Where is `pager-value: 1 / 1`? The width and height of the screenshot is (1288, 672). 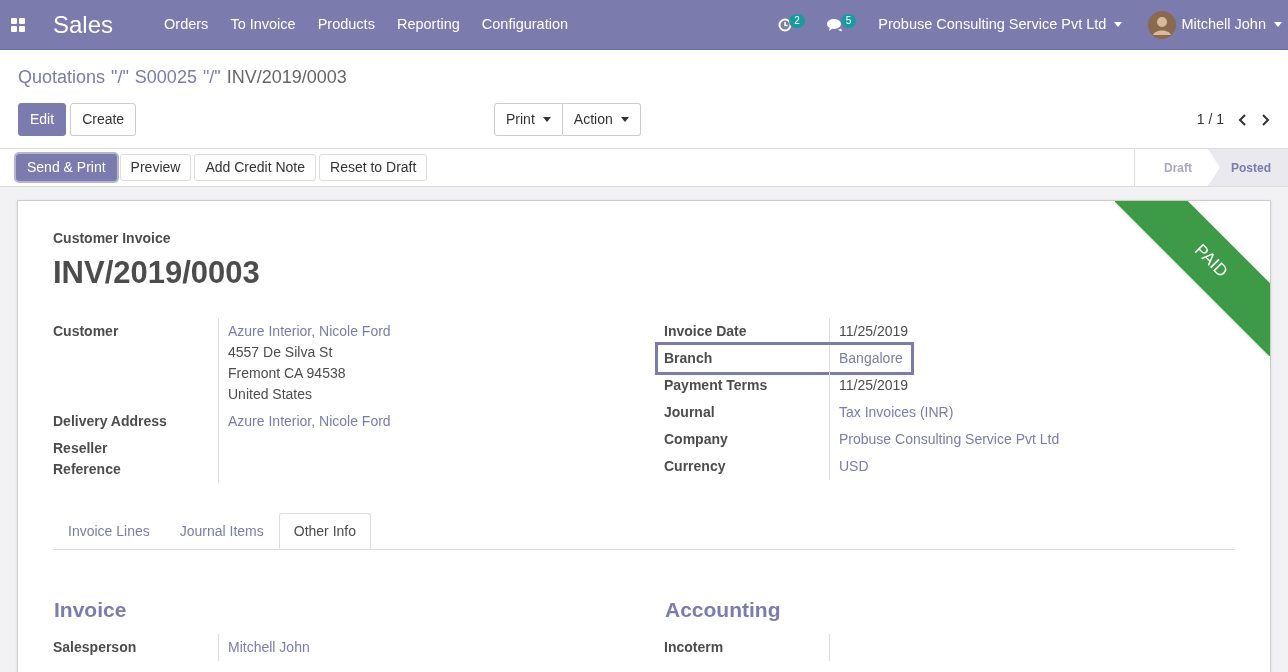
pager-value: 1 / 1 is located at coordinates (1210, 119).